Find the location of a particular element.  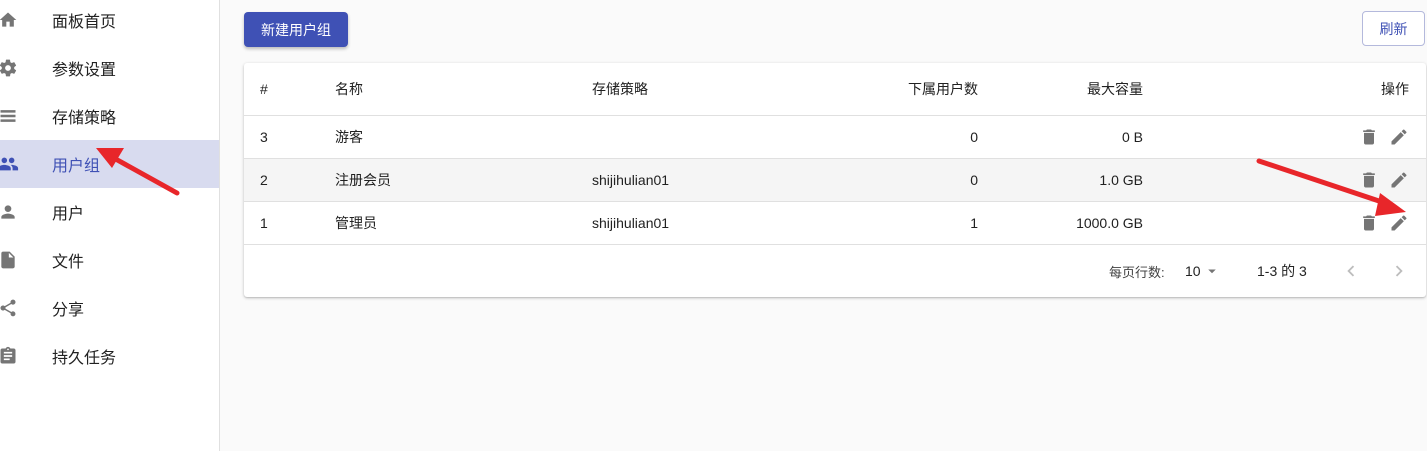

cell-capacity: 1000.0 GB is located at coordinates (1109, 223).